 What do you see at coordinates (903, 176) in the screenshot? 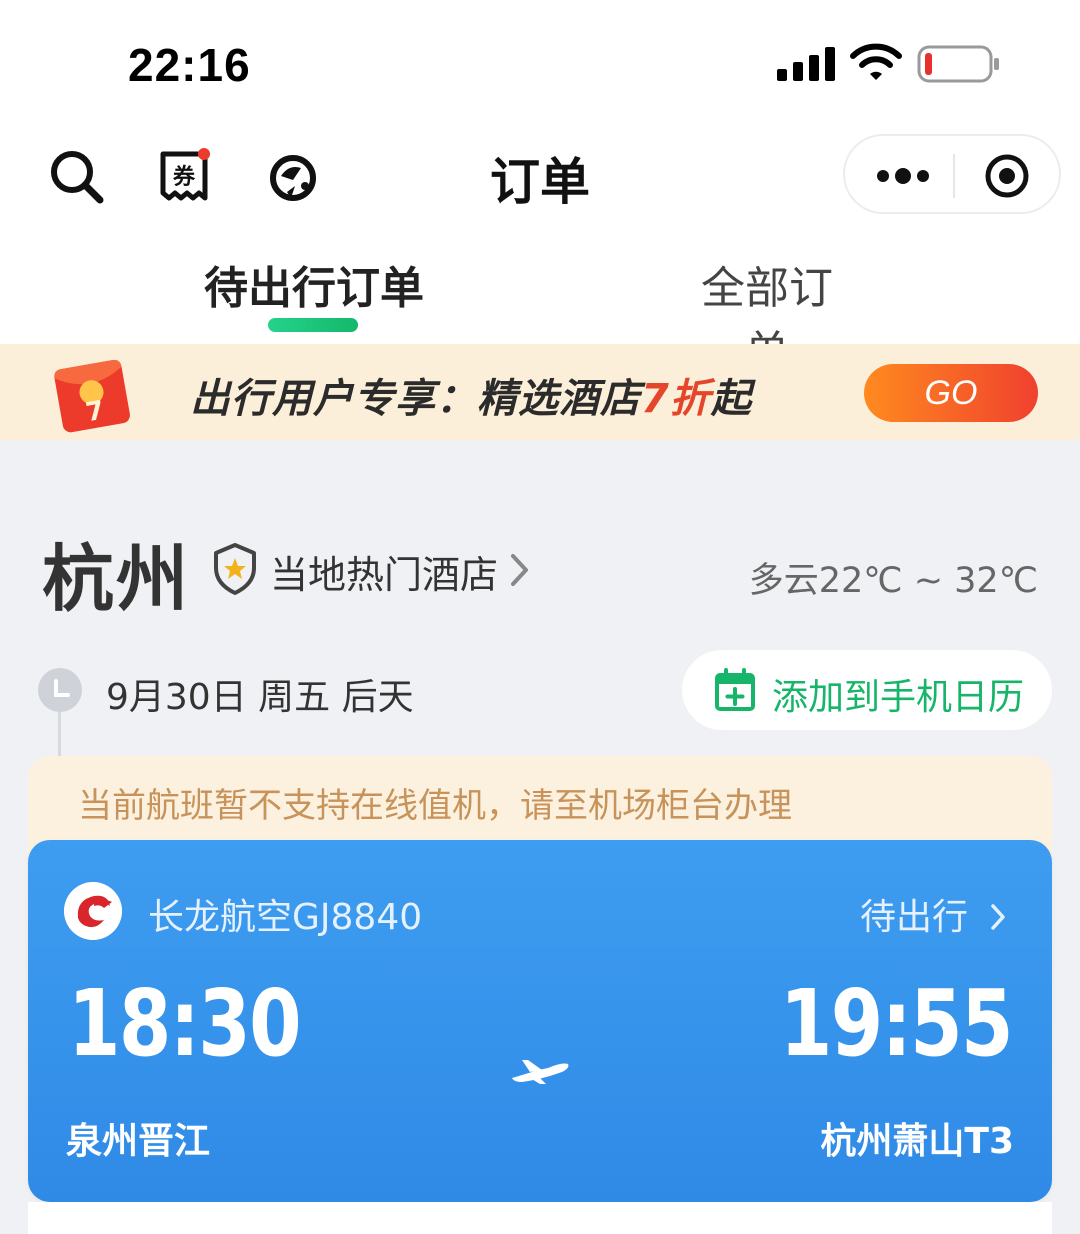
I see `more-icon` at bounding box center [903, 176].